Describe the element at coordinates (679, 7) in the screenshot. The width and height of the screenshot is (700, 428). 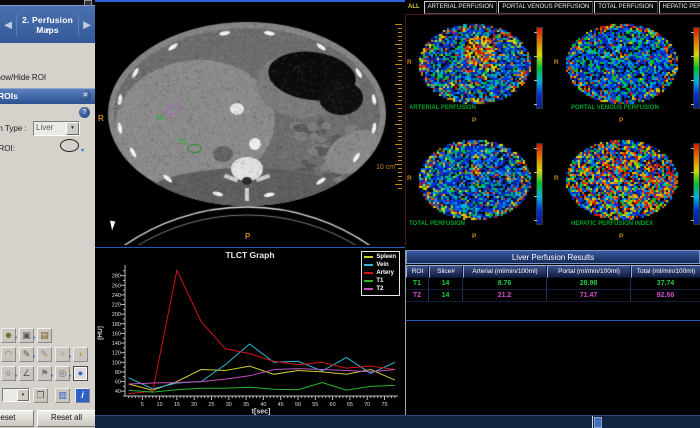
I see `tab-hepatic-perfusion-index: HEPATIC PERFUSION INDEX` at that location.